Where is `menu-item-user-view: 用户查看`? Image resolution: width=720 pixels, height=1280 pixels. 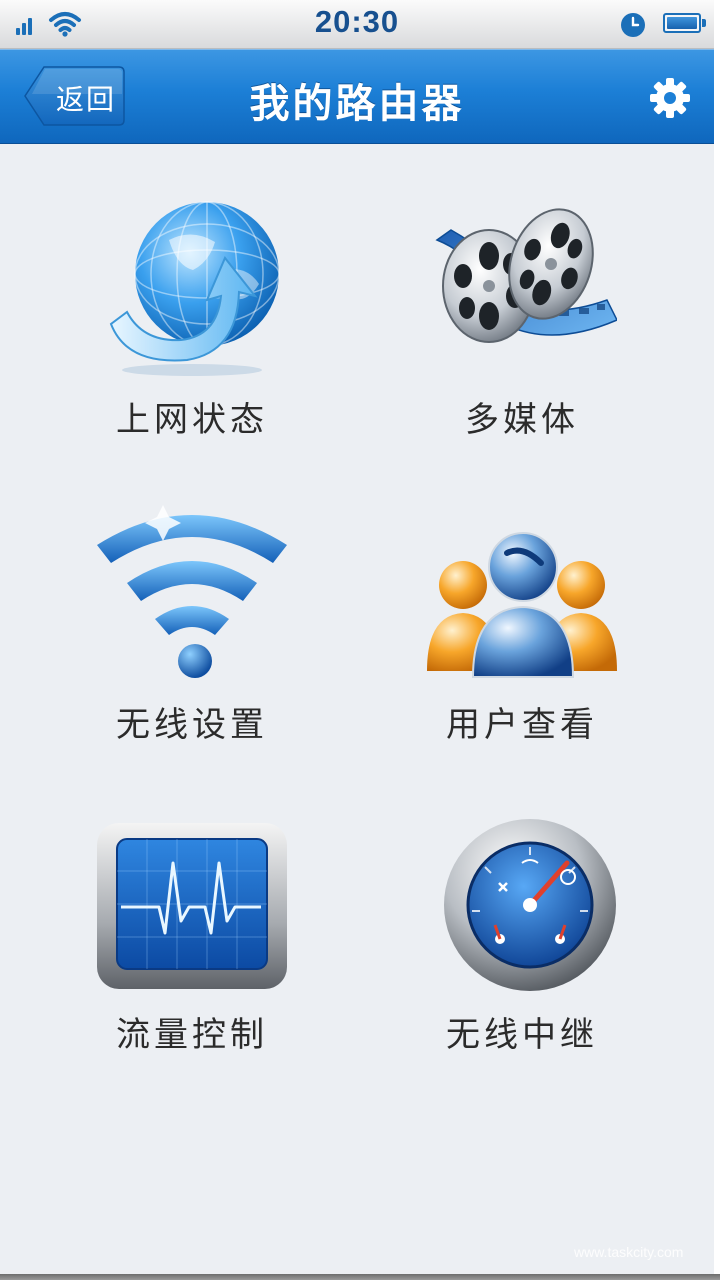
menu-item-user-view: 用户查看 is located at coordinates (522, 650).